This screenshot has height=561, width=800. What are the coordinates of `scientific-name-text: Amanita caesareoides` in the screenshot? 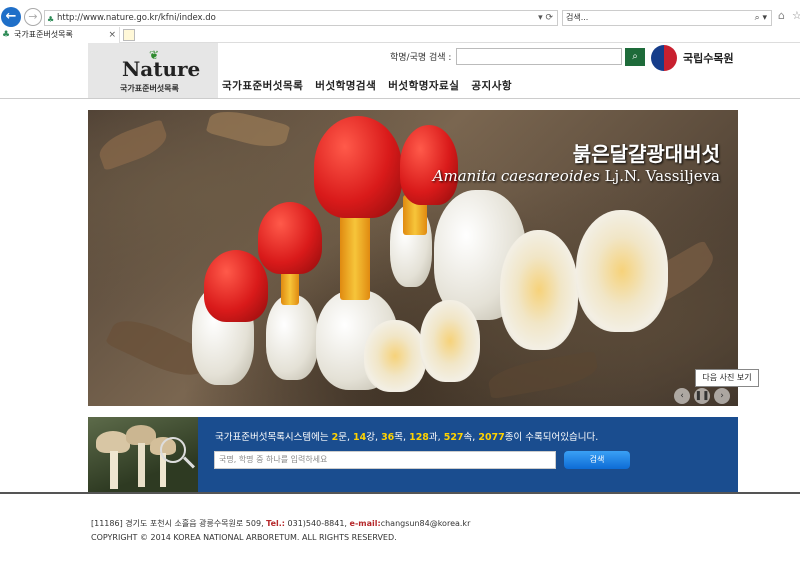 It's located at (516, 176).